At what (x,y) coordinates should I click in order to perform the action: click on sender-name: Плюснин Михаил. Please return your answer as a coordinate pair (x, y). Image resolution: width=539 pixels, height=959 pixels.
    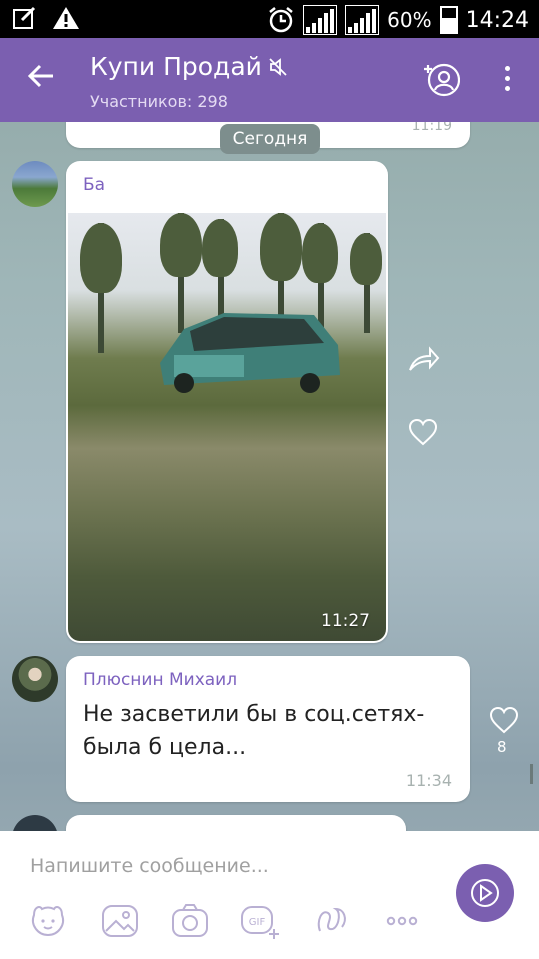
    Looking at the image, I should click on (160, 680).